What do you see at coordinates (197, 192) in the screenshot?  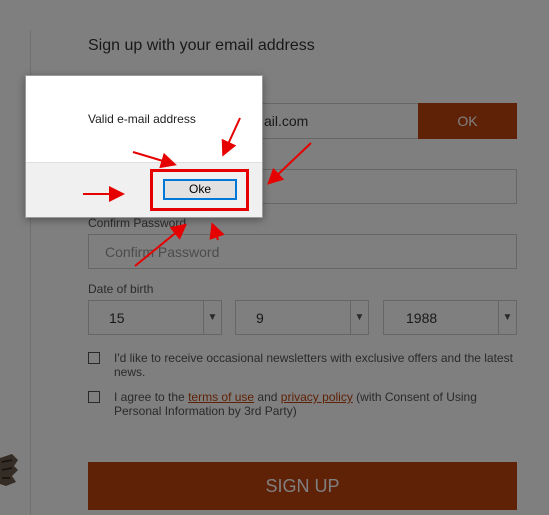 I see `annotation-arrows` at bounding box center [197, 192].